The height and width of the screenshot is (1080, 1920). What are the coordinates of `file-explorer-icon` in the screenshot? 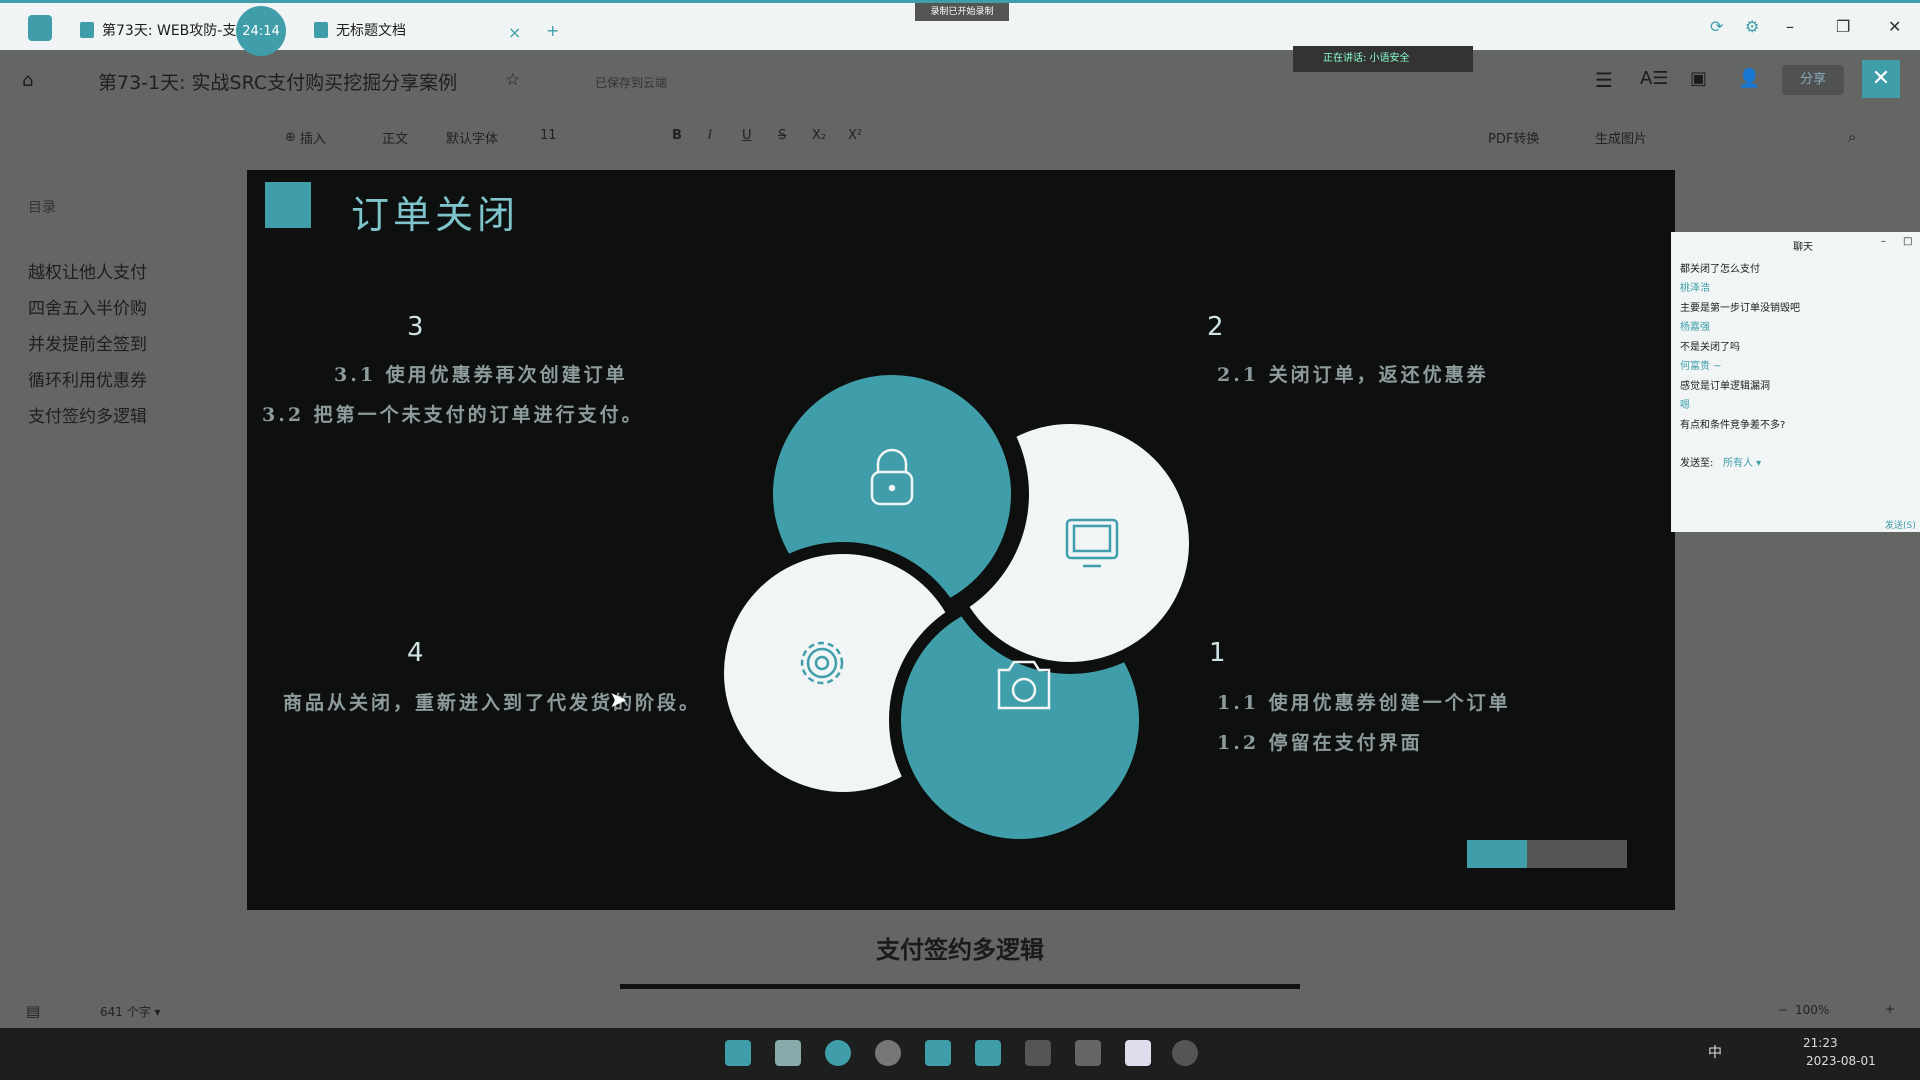 It's located at (788, 1053).